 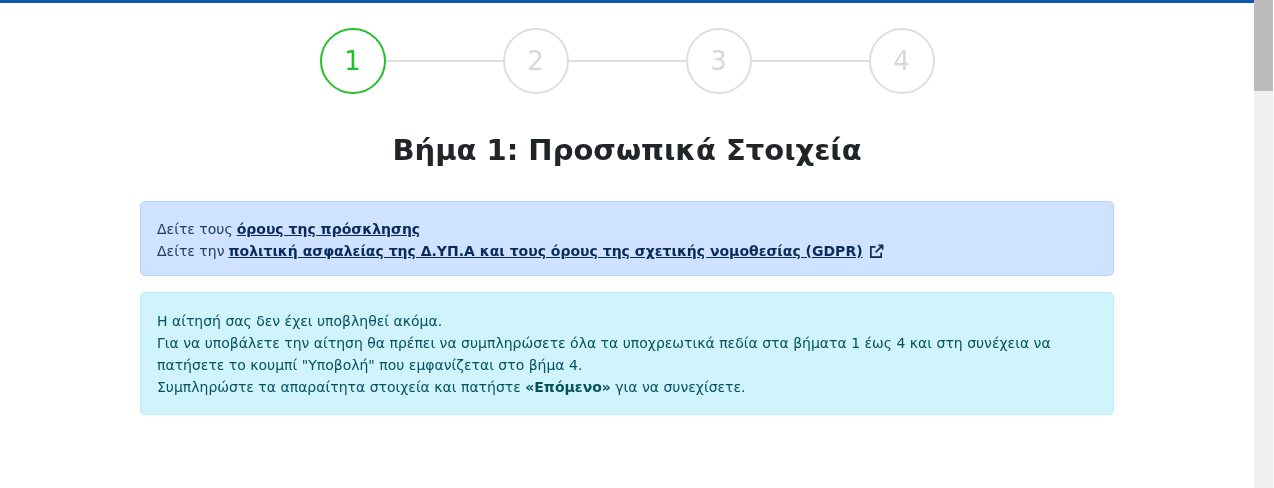 I want to click on info-line: Δείτε τους όρους της πρόσκλησης, so click(x=627, y=229).